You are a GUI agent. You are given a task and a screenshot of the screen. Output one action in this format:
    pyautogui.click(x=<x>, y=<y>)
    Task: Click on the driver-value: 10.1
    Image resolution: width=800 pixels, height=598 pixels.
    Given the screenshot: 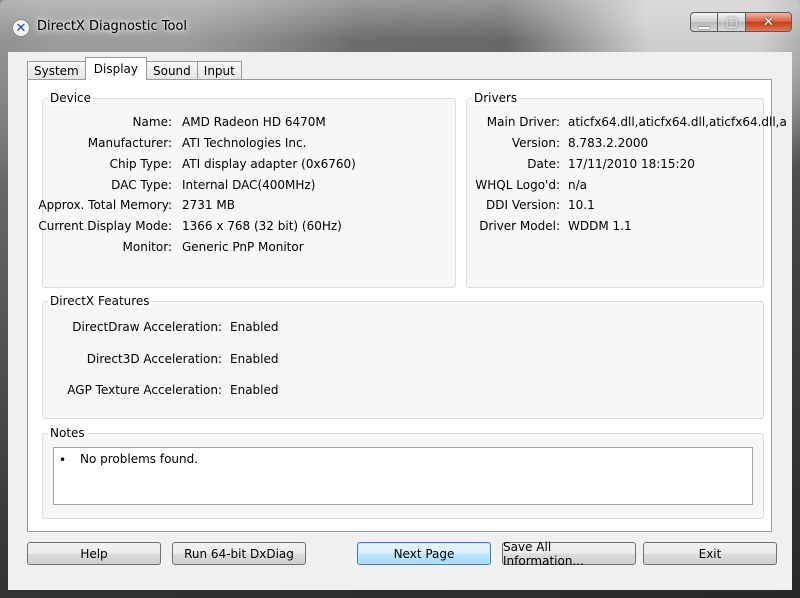 What is the action you would take?
    pyautogui.click(x=581, y=205)
    